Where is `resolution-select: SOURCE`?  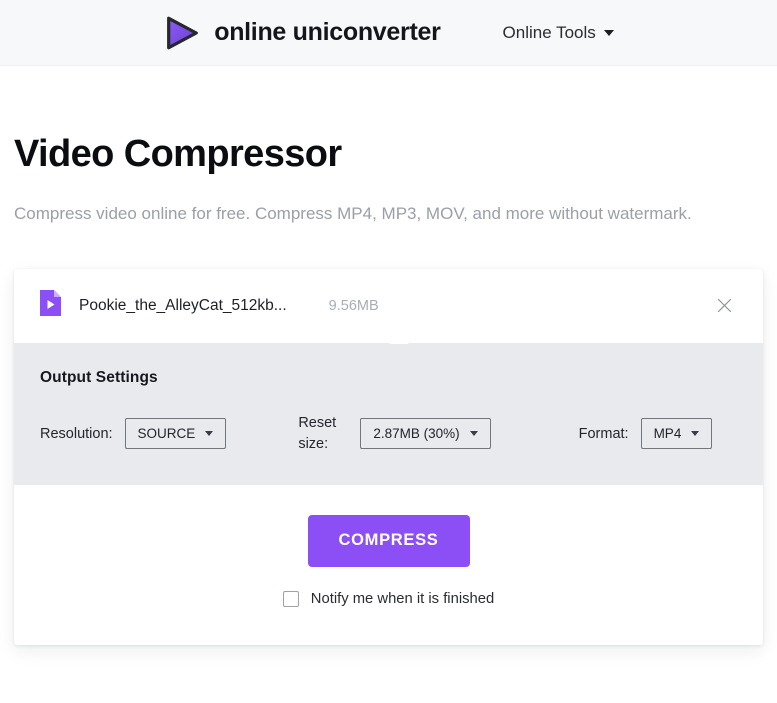
resolution-select: SOURCE is located at coordinates (175, 434).